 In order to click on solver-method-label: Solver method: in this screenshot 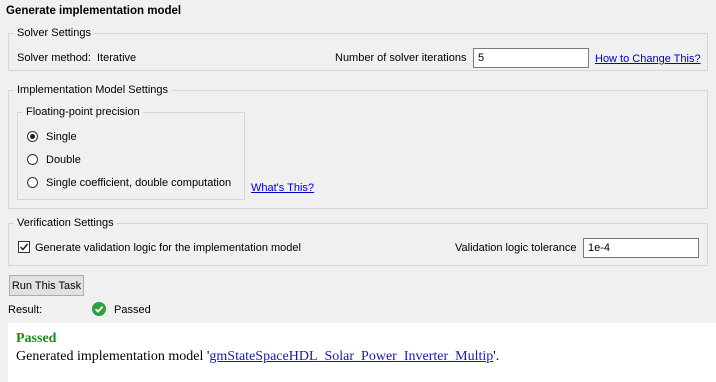, I will do `click(54, 58)`.